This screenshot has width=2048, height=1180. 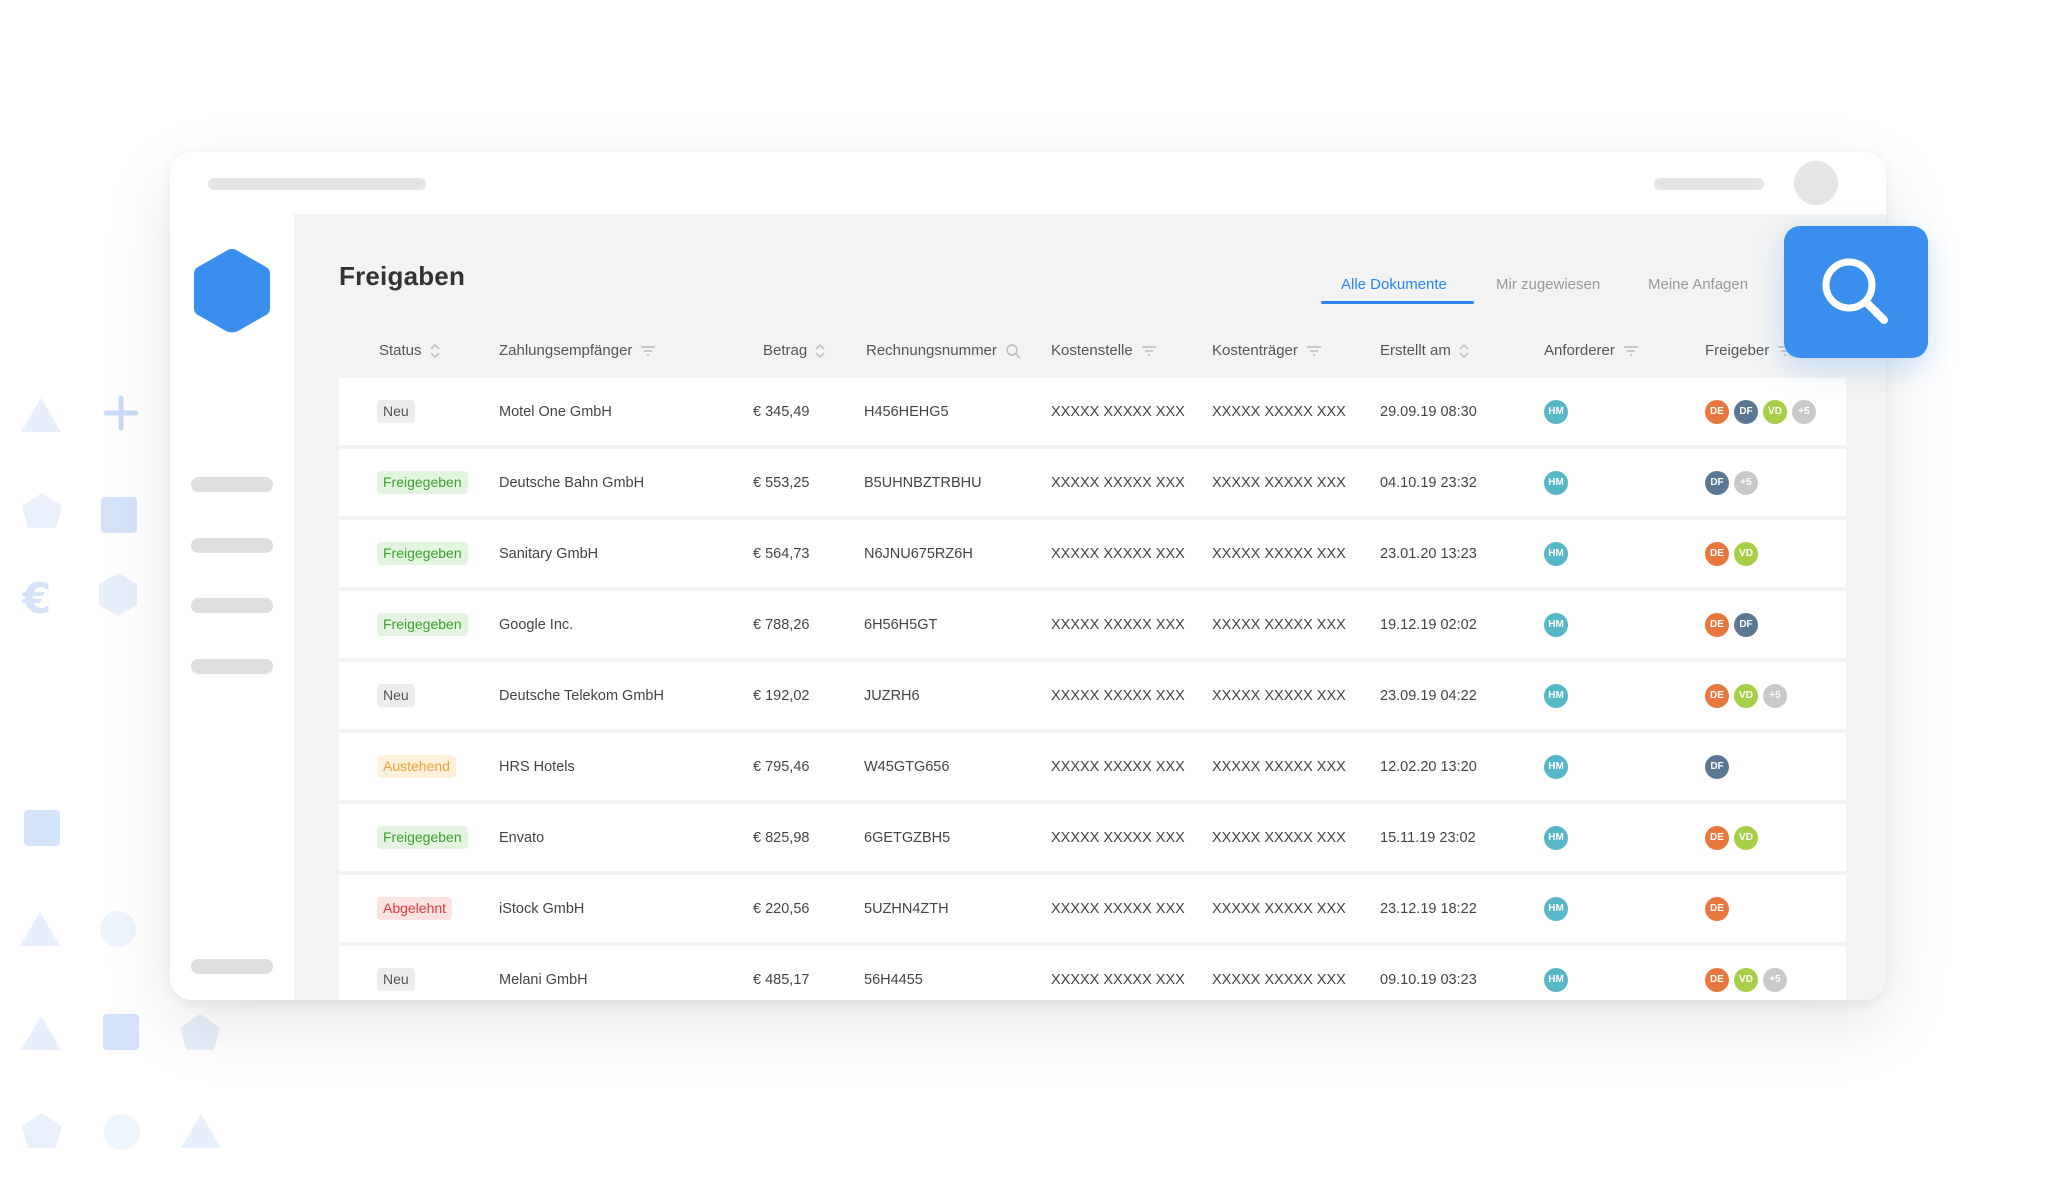 I want to click on cell-approvers: DE VD, so click(x=1734, y=837).